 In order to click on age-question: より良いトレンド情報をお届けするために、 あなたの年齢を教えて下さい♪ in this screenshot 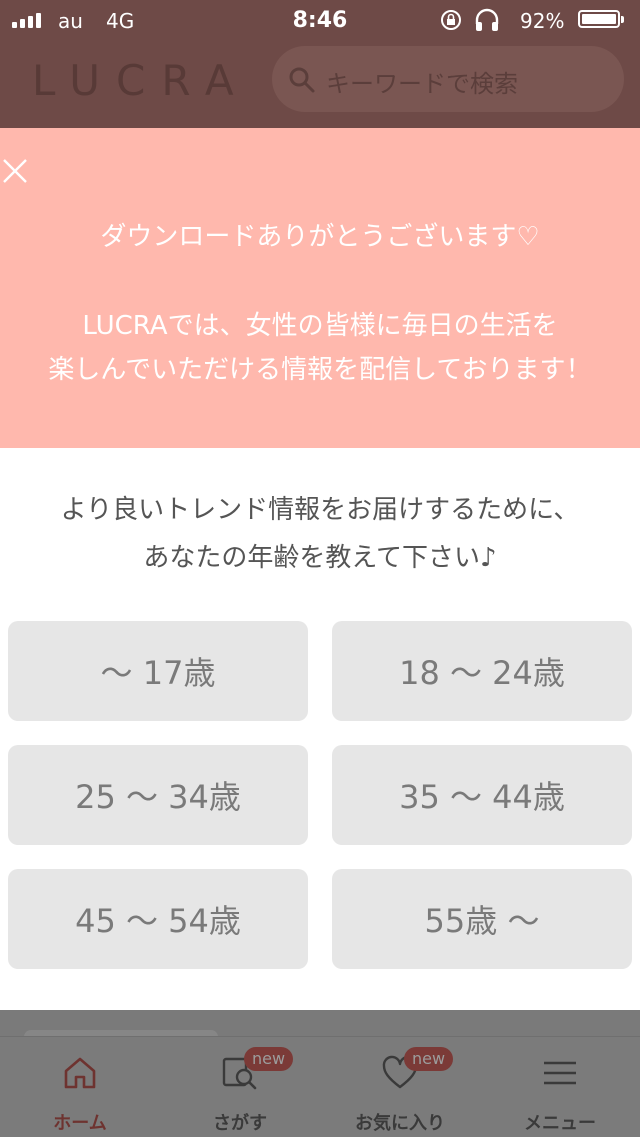, I will do `click(320, 534)`.